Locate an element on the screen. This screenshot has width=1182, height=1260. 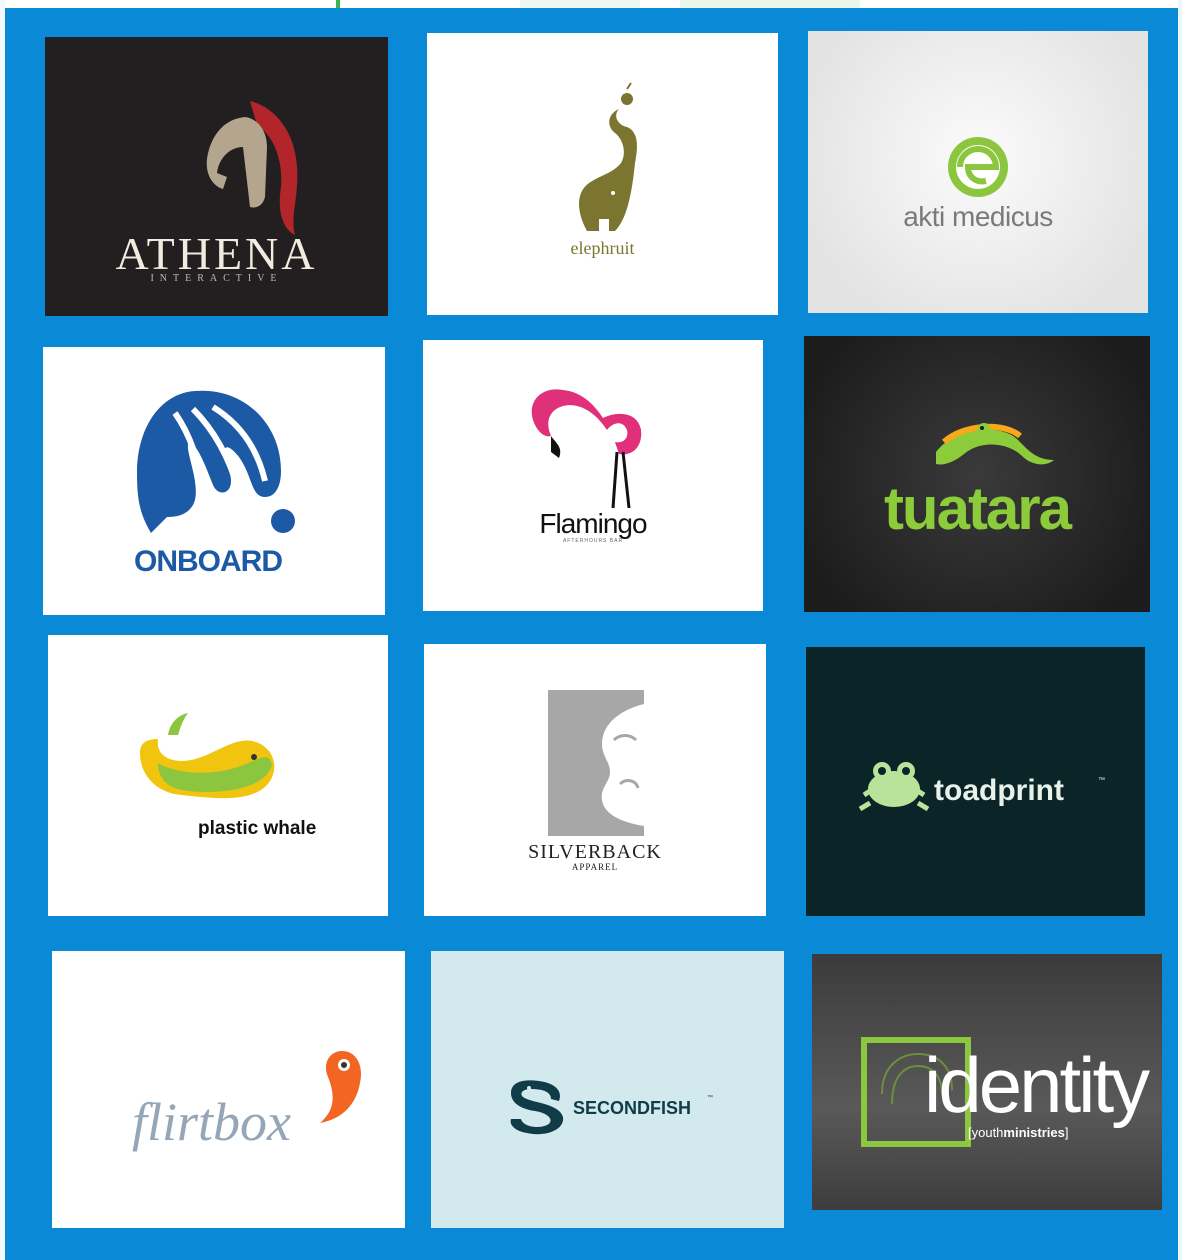
logo-tile-flirtbox: flirtbox is located at coordinates (228, 1089).